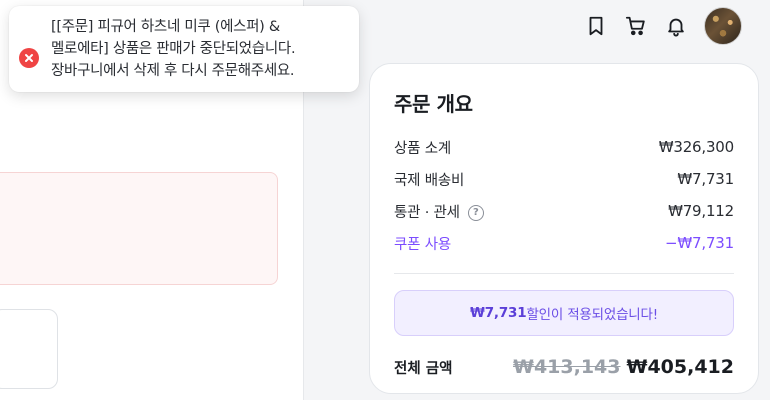  Describe the element at coordinates (701, 211) in the screenshot. I see `row-value: ₩79,112` at that location.